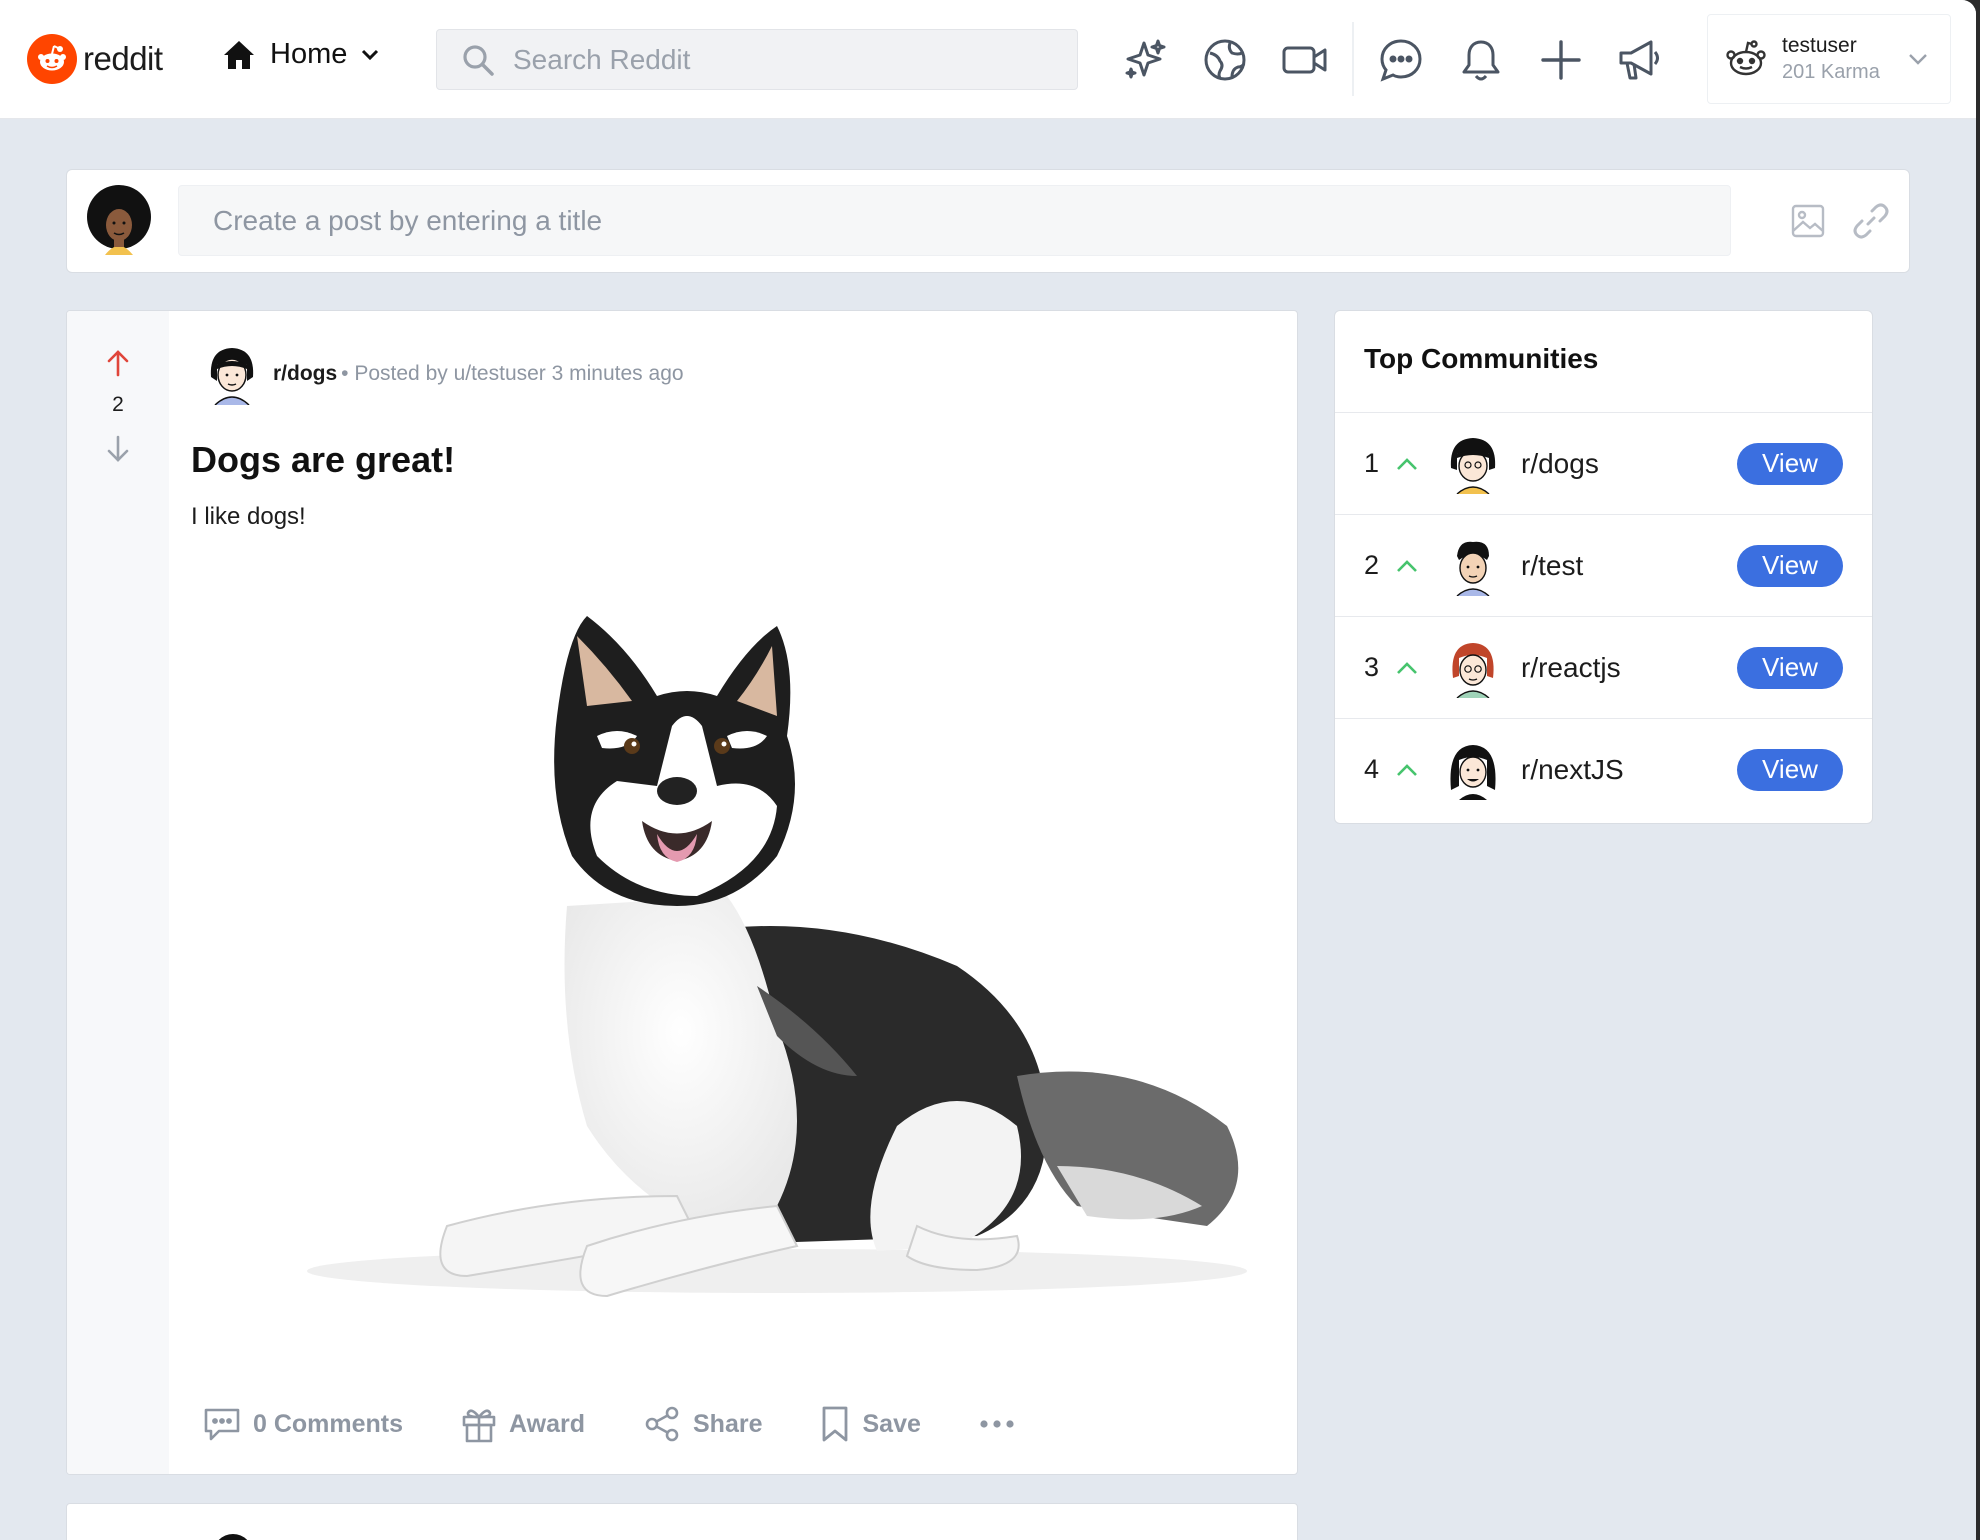  I want to click on globe-icon, so click(1225, 60).